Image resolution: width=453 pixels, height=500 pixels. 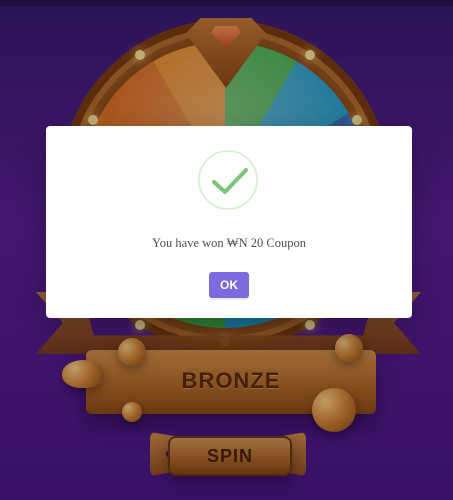 I want to click on win-message: You have won ₩N 20 Coupon, so click(x=229, y=243).